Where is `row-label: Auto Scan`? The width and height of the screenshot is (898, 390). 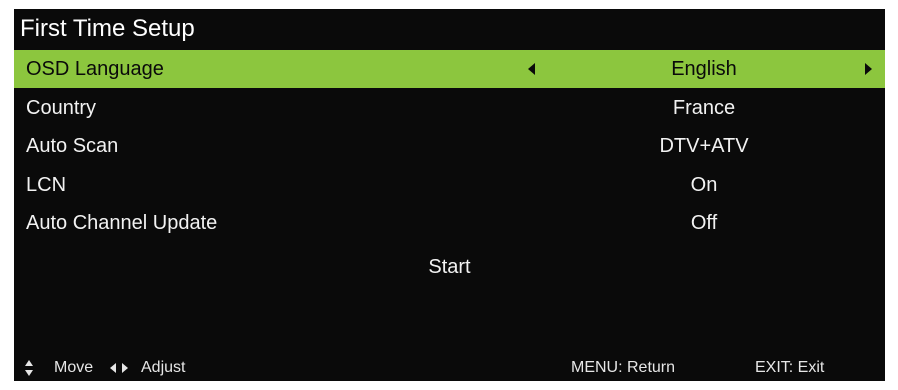
row-label: Auto Scan is located at coordinates (72, 146).